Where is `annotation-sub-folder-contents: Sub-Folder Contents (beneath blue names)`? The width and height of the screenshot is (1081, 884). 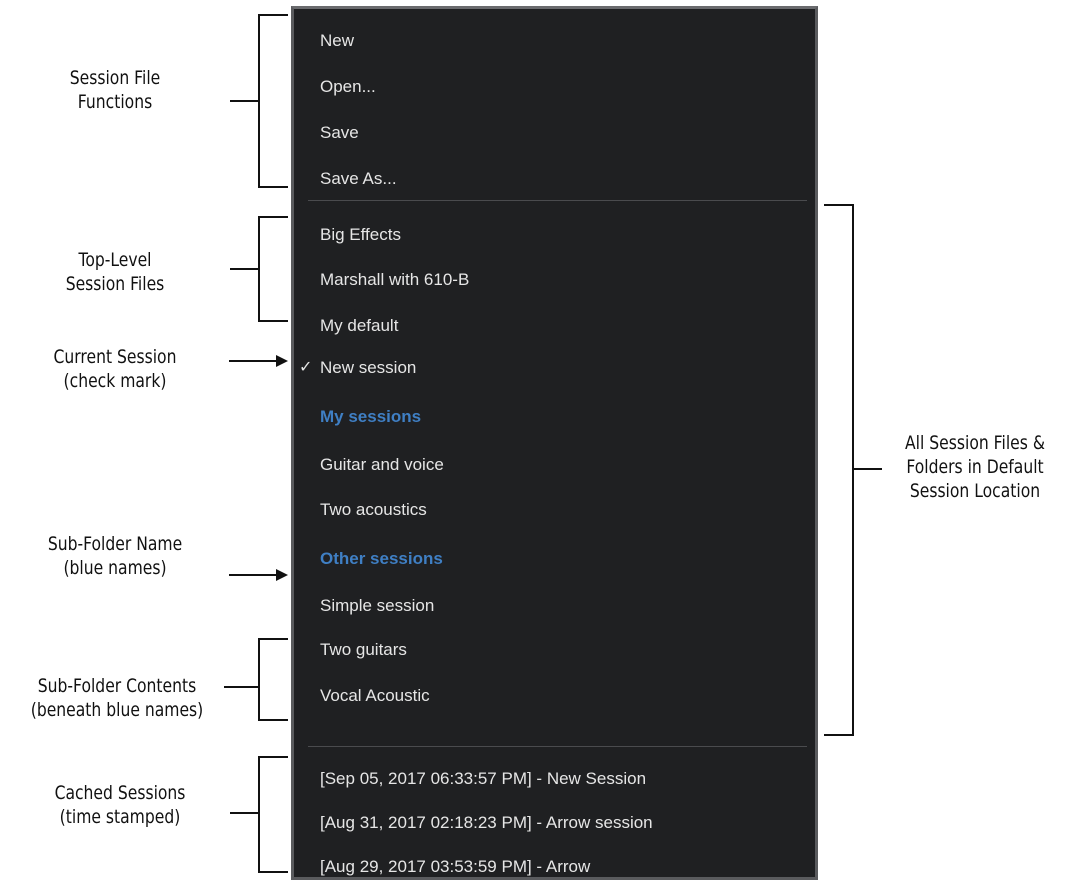 annotation-sub-folder-contents: Sub-Folder Contents (beneath blue names) is located at coordinates (117, 698).